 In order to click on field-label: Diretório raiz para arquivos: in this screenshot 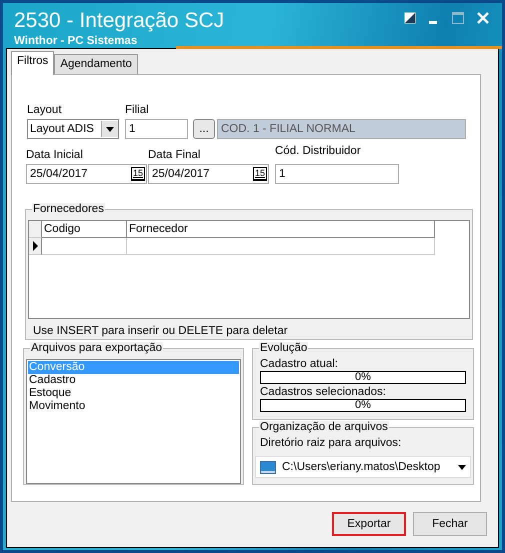, I will do `click(330, 443)`.